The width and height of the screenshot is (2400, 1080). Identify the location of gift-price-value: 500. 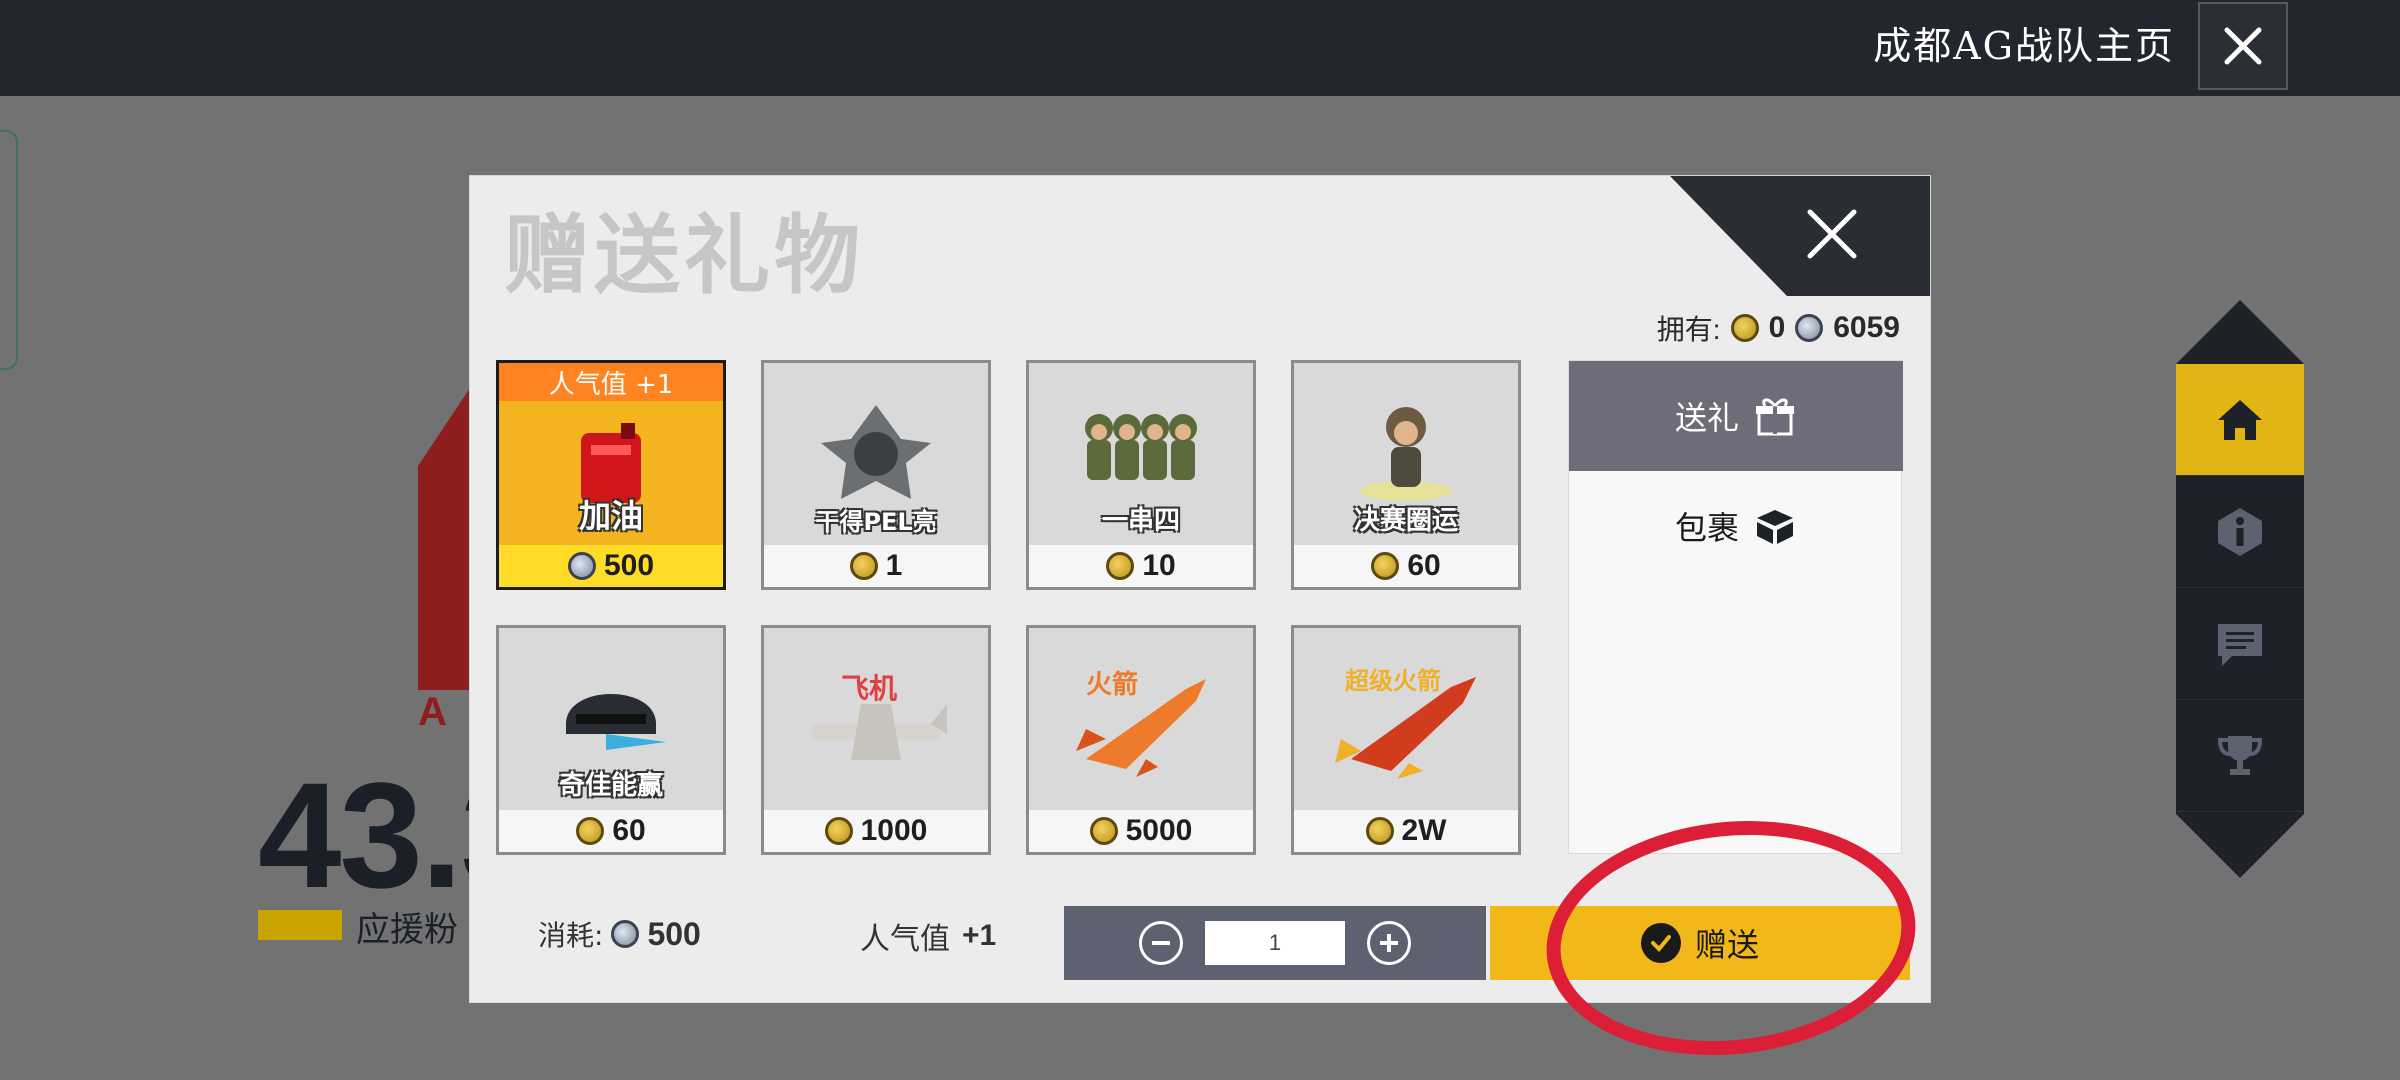
(629, 565).